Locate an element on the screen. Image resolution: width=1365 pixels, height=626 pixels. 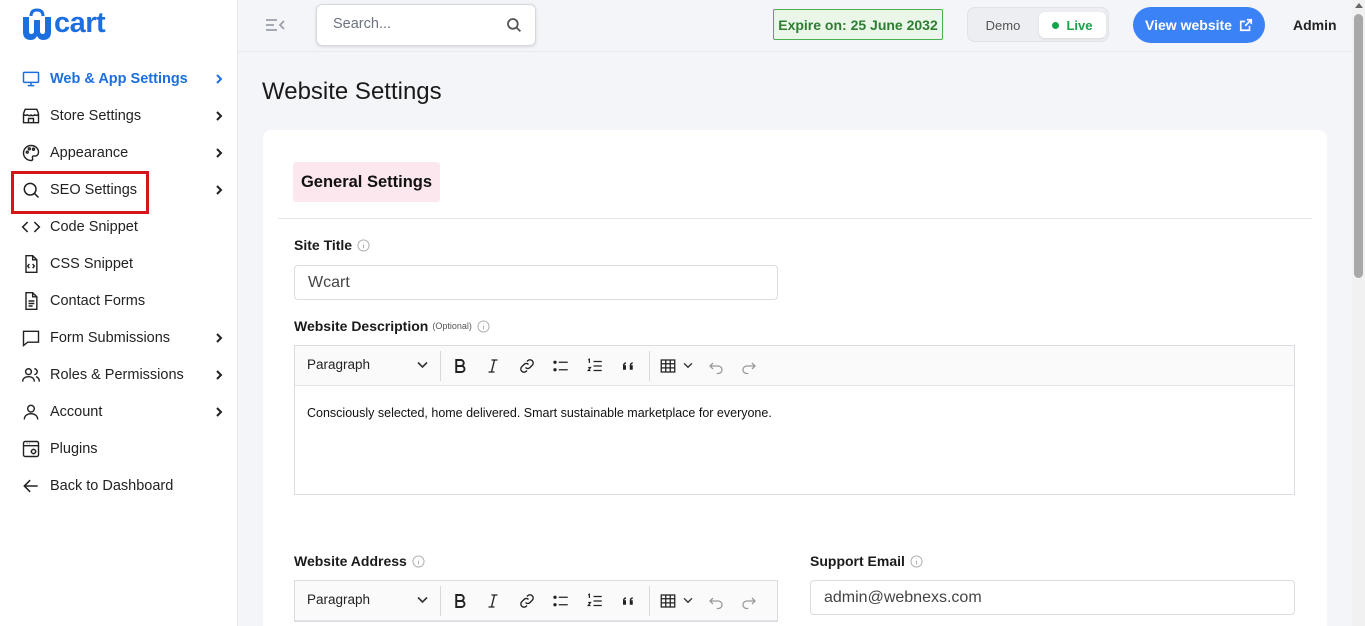
sidebar-item-code-snippet: Code Snippet is located at coordinates (119, 226).